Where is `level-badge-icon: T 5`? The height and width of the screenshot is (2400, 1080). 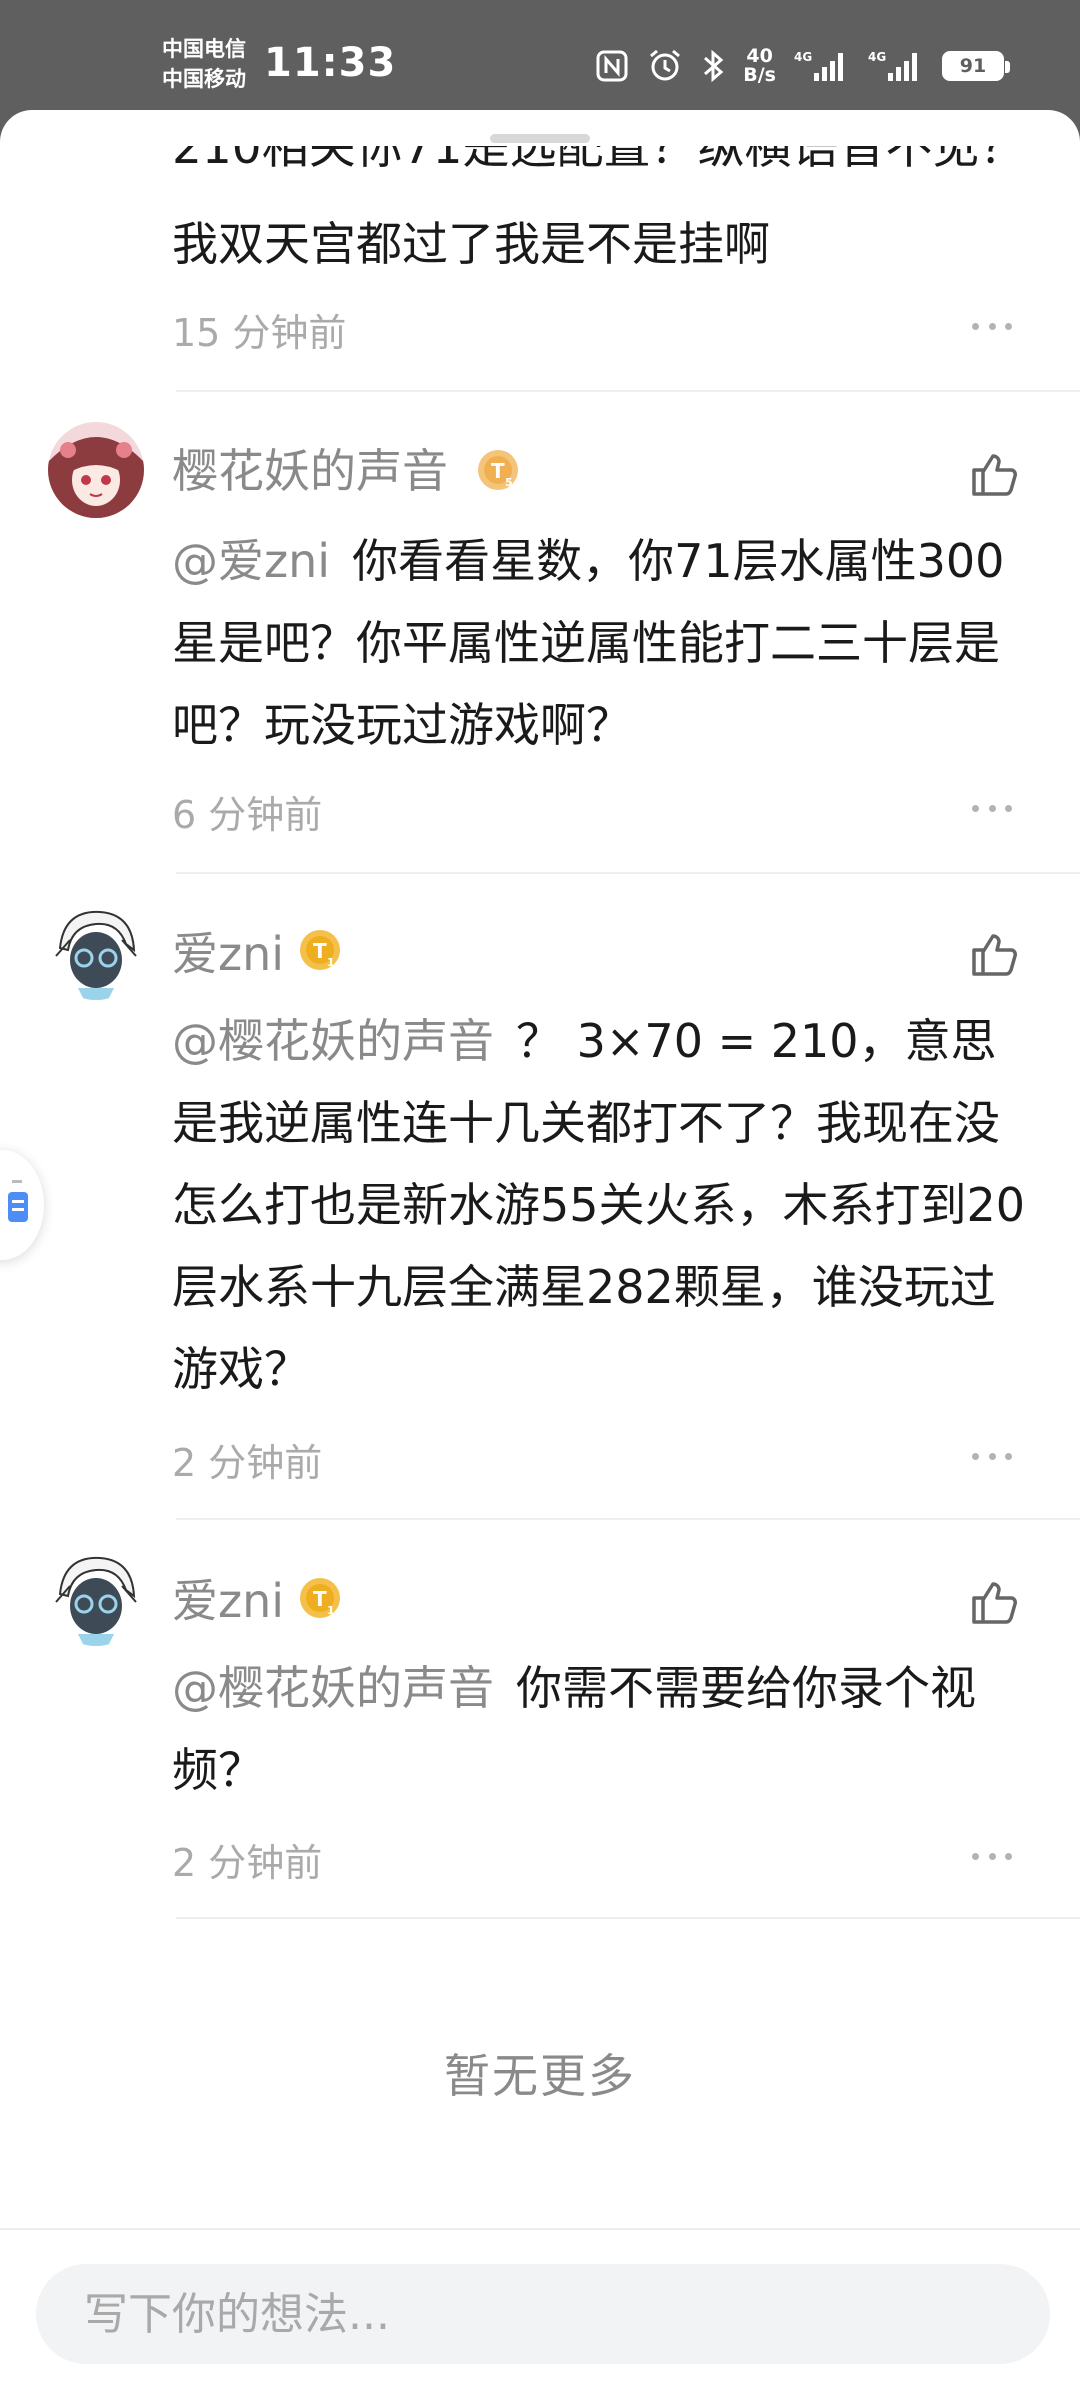
level-badge-icon: T 5 is located at coordinates (498, 470).